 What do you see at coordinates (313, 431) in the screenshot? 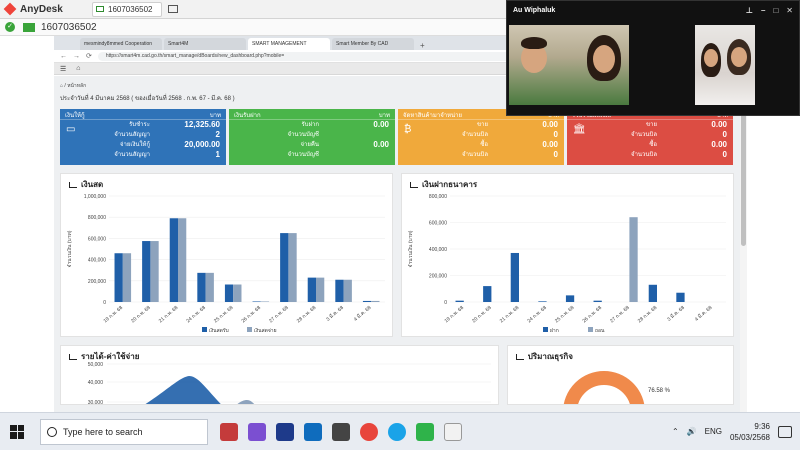
I see `outlook-app-icon` at bounding box center [313, 431].